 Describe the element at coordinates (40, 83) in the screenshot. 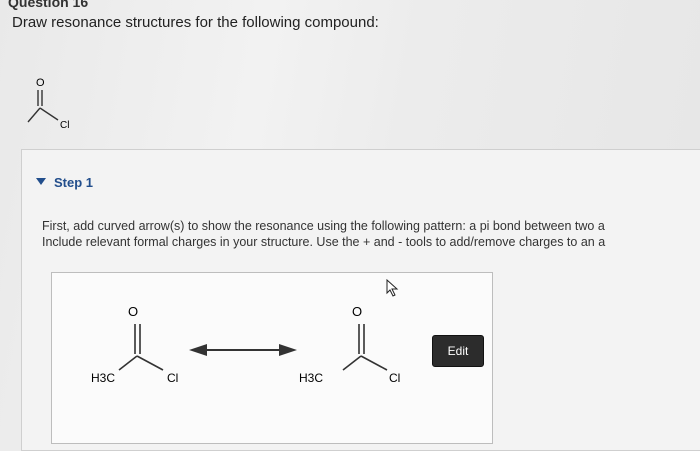

I see `compound-oxygen-label: O` at that location.